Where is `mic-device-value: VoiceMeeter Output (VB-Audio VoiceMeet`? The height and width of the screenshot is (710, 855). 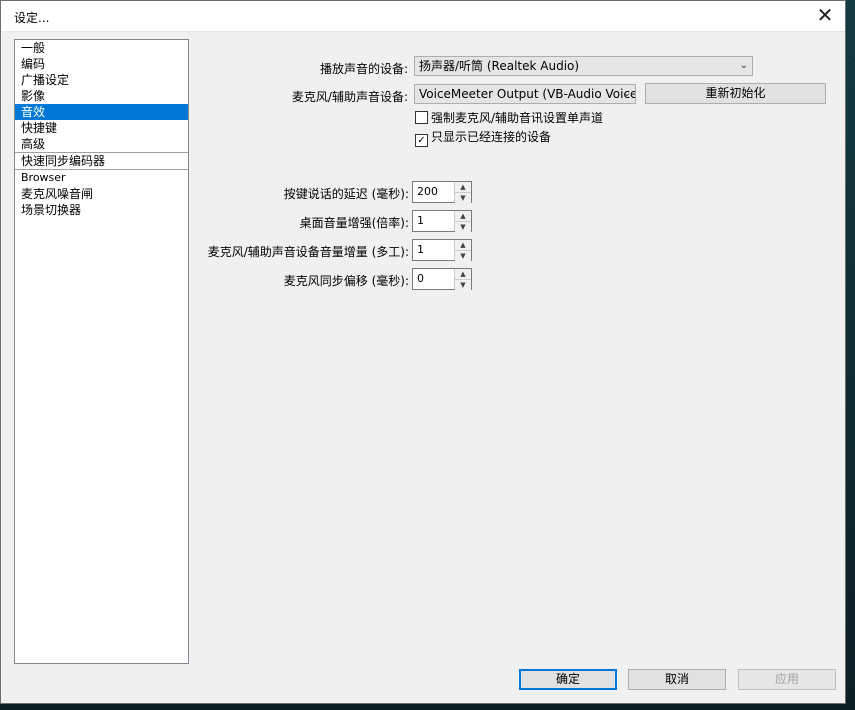
mic-device-value: VoiceMeeter Output (VB-Audio VoiceMeet is located at coordinates (527, 94).